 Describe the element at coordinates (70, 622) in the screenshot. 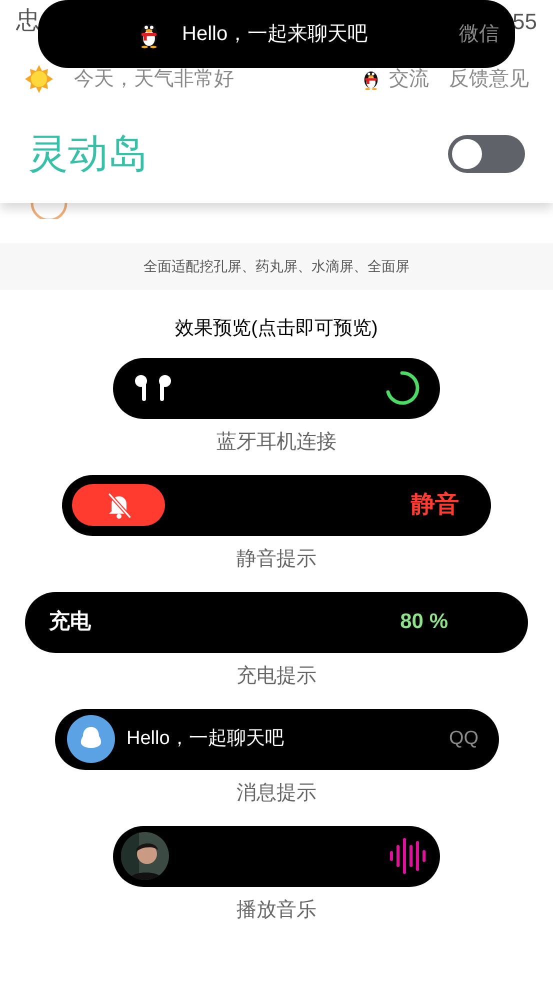

I see `charge-label: 充电` at that location.